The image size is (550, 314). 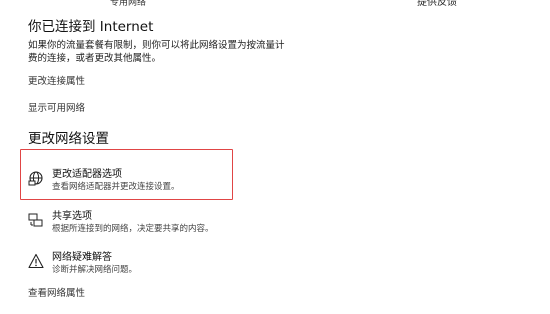 I want to click on view-network-properties-link: 查看网络属性, so click(x=56, y=293).